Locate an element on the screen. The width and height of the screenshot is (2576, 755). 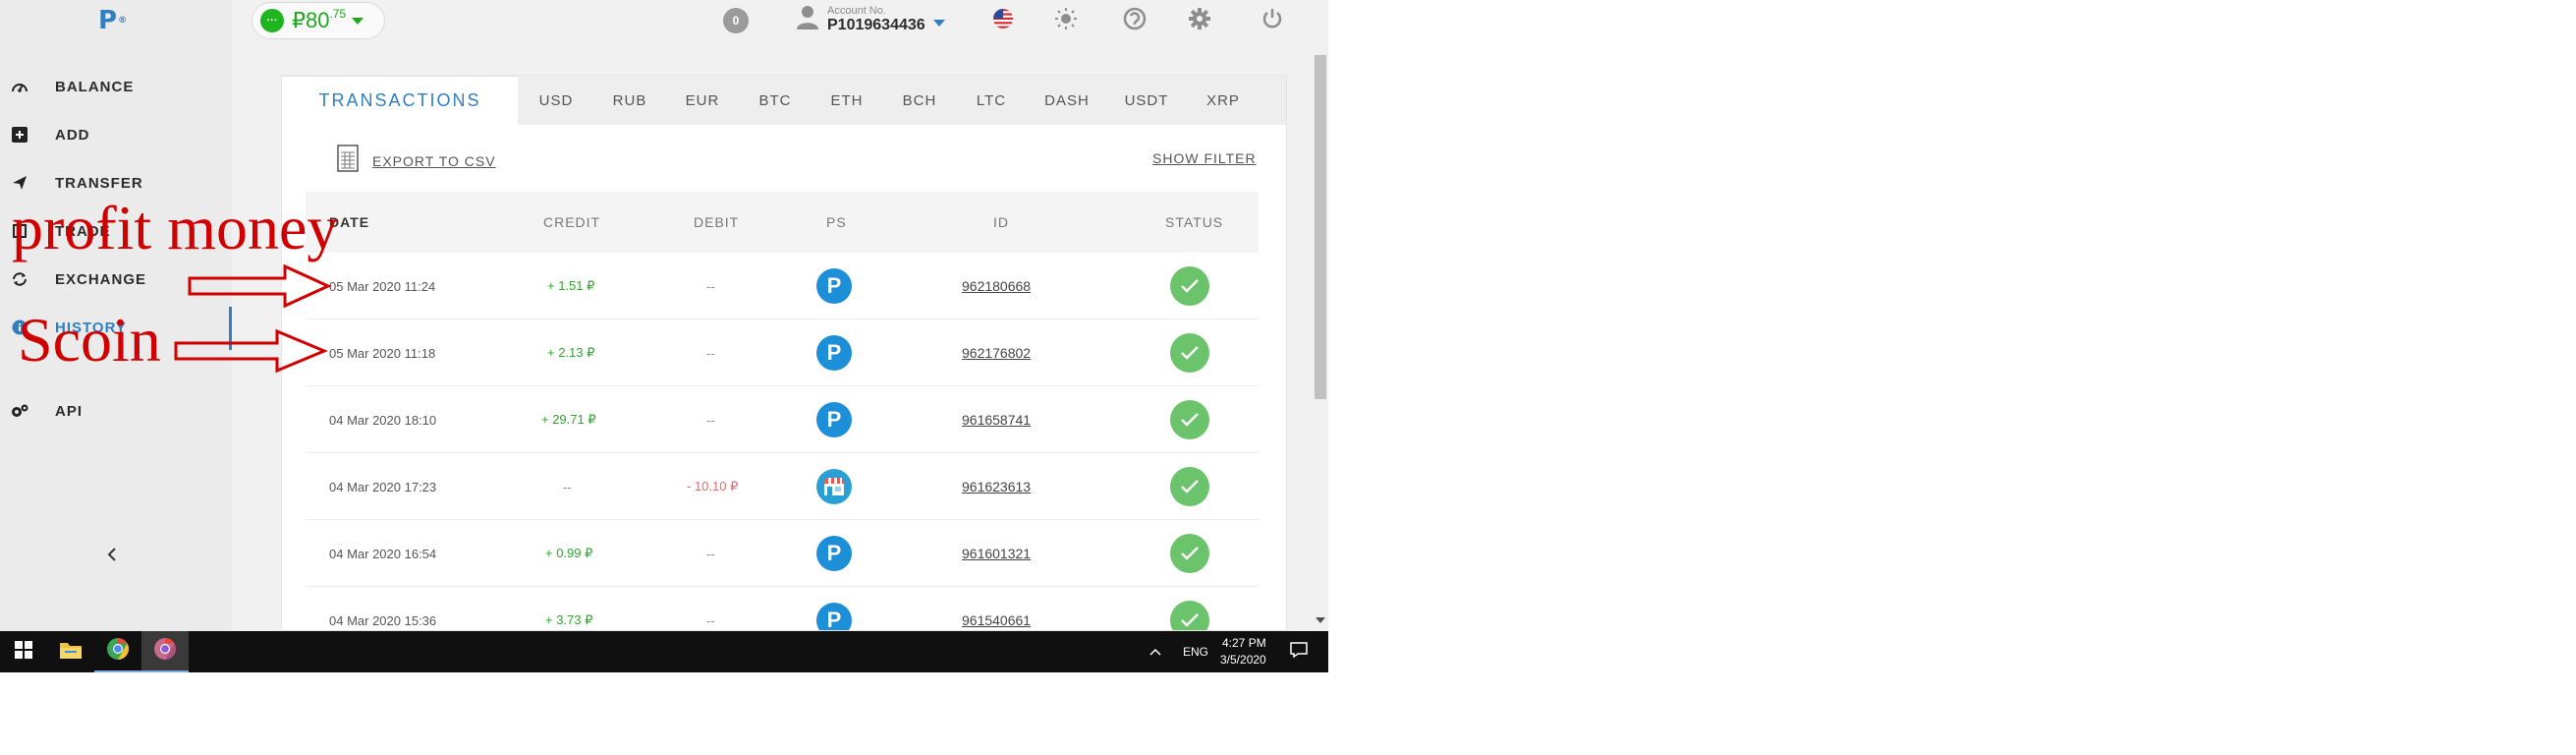
theme-toggle-button is located at coordinates (1066, 20).